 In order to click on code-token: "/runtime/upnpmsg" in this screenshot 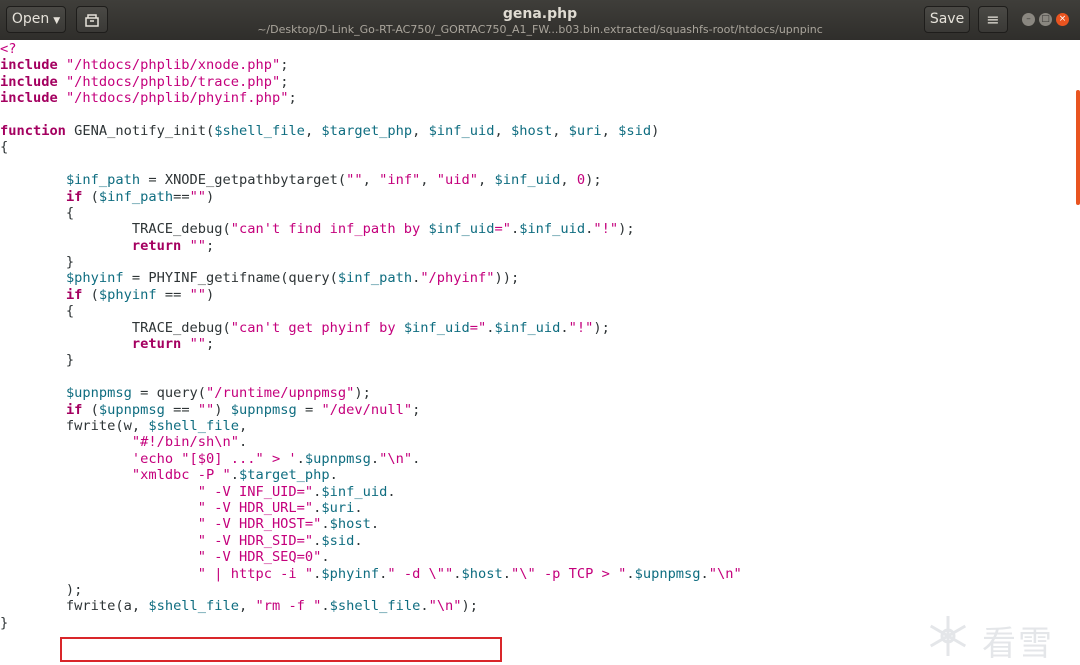, I will do `click(280, 393)`.